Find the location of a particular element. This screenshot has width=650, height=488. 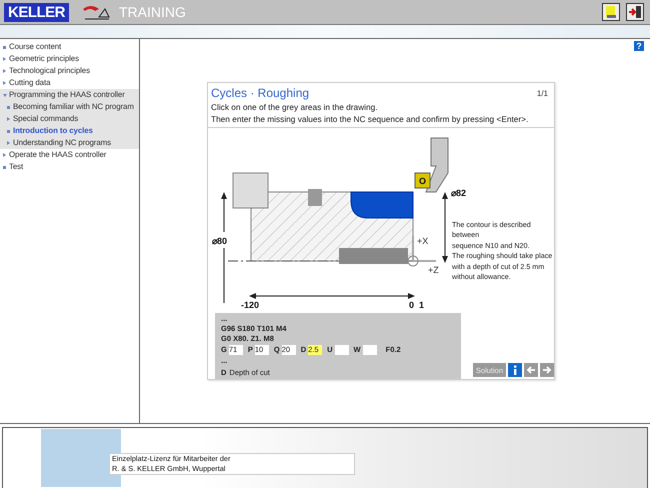

forward-arrow-icon is located at coordinates (547, 370).